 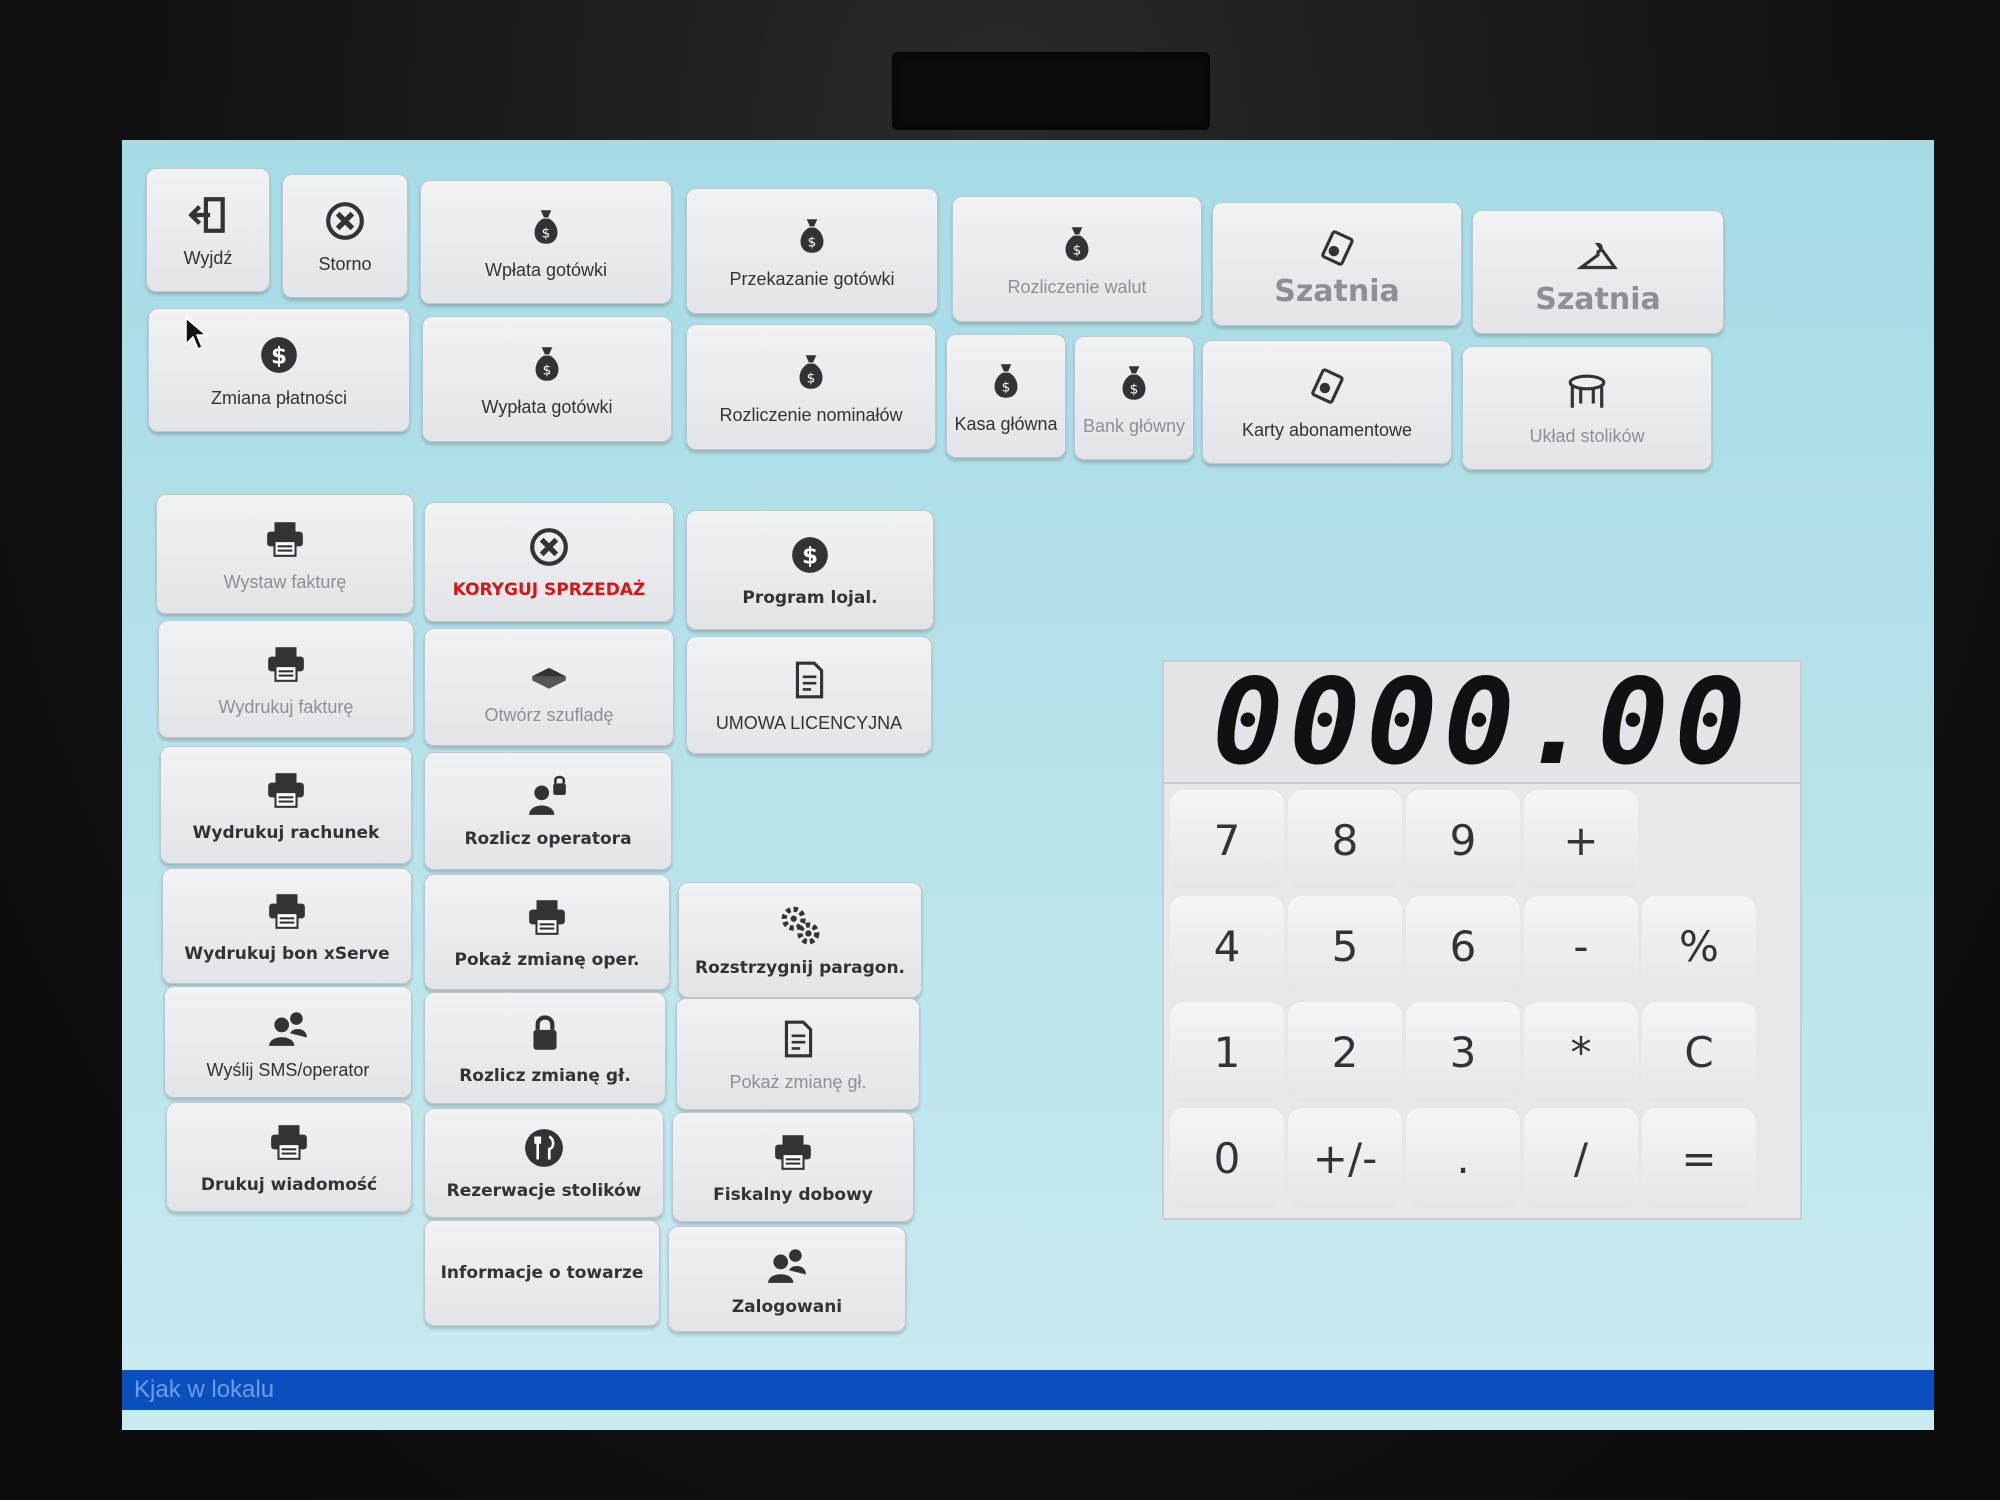 What do you see at coordinates (1337, 264) in the screenshot?
I see `cloakroom-button: Szatnia` at bounding box center [1337, 264].